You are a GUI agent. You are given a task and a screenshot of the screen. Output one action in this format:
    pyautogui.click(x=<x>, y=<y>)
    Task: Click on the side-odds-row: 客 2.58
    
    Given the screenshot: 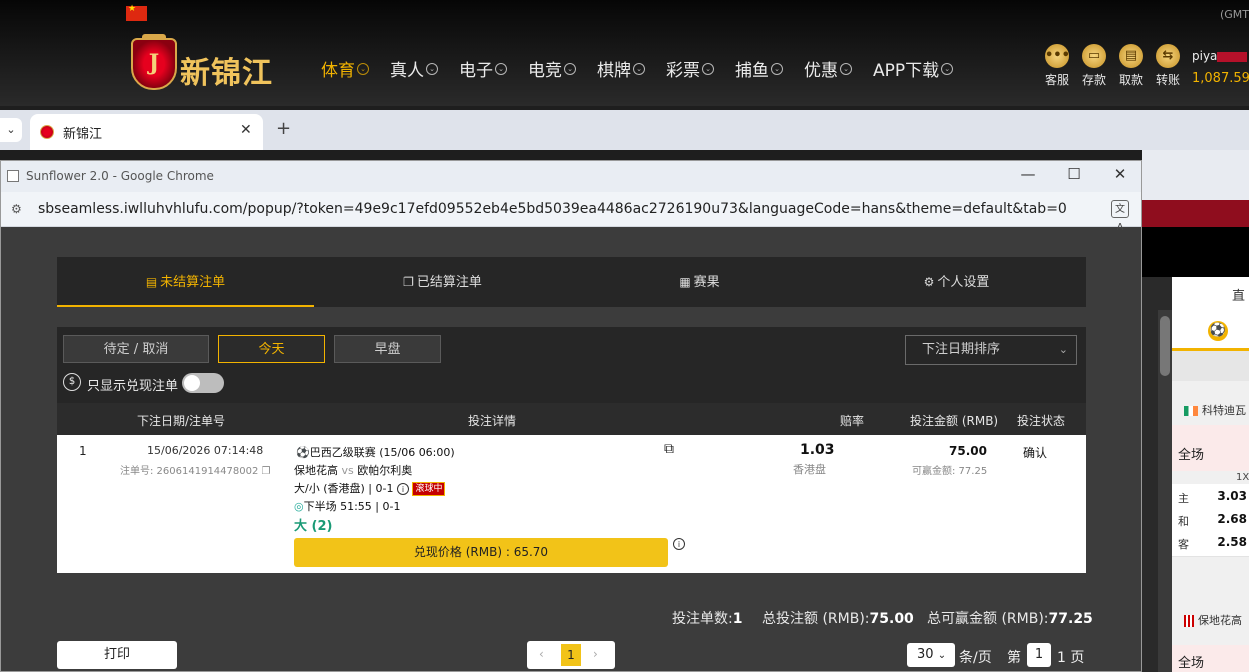 What is the action you would take?
    pyautogui.click(x=1210, y=543)
    